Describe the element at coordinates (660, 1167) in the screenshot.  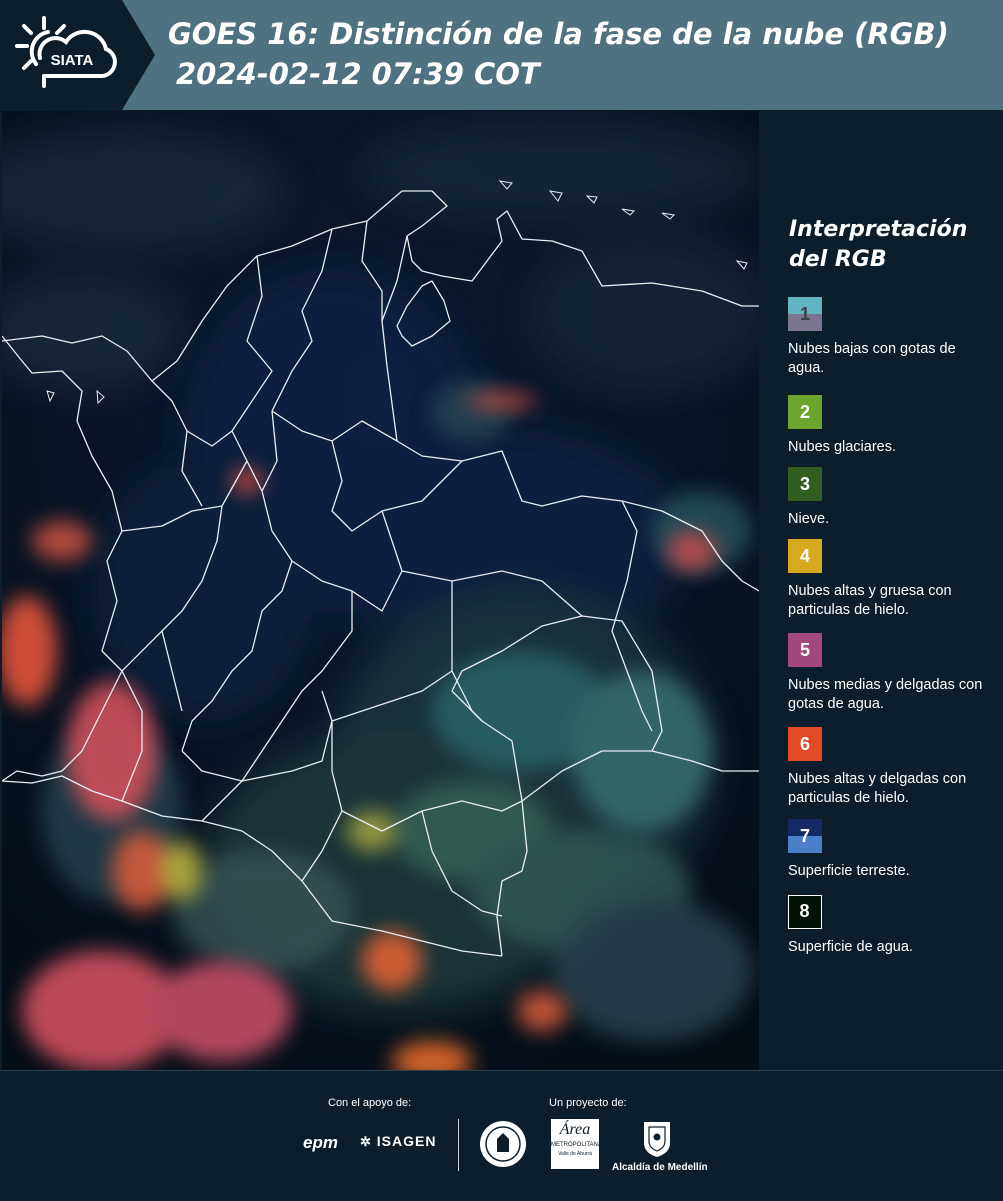
I see `alcaldia-label: Alcaldía de Medellín` at that location.